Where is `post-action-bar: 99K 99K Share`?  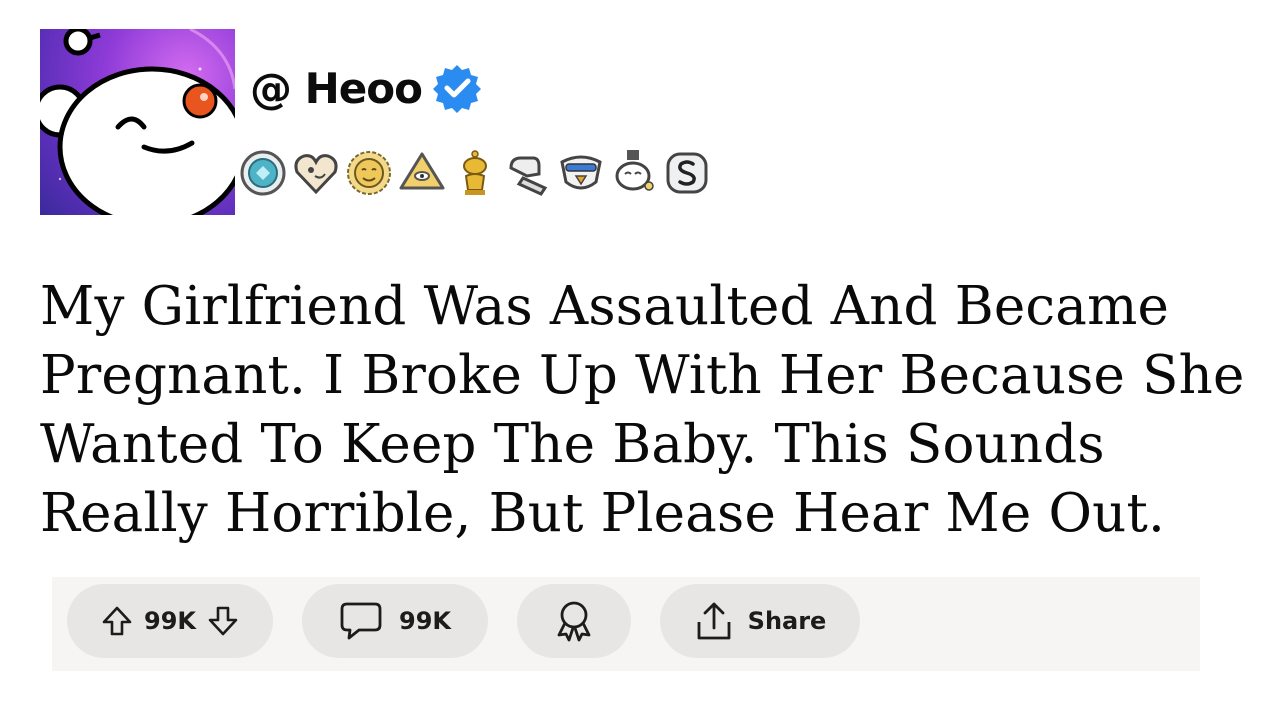
post-action-bar: 99K 99K Share is located at coordinates (626, 624).